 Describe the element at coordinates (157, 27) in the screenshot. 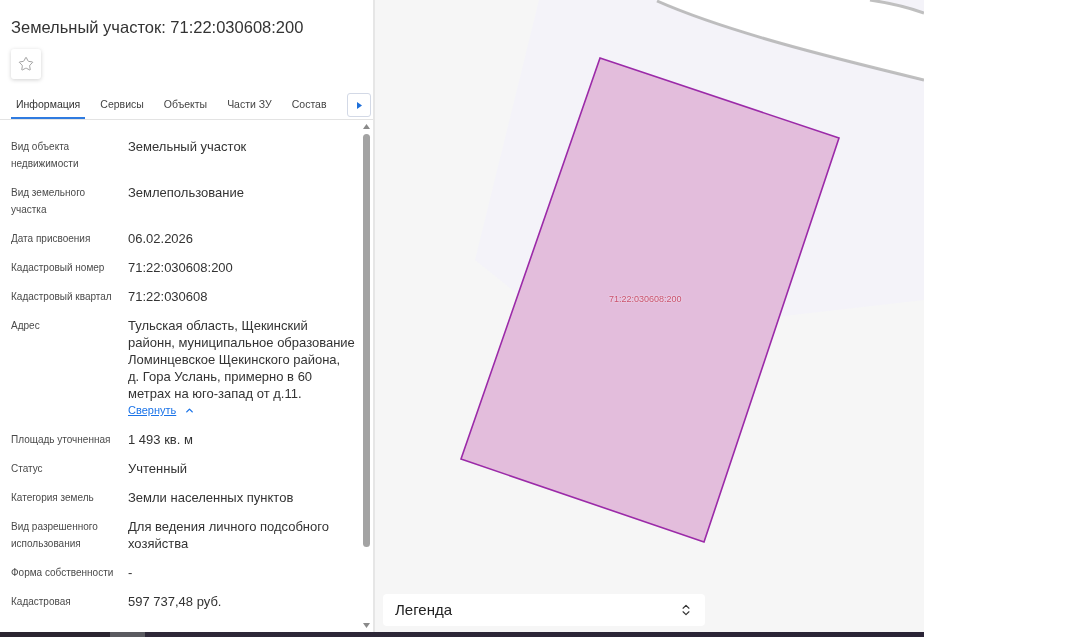

I see `panel-title: Земельный участок: 71:22:030608:200` at that location.